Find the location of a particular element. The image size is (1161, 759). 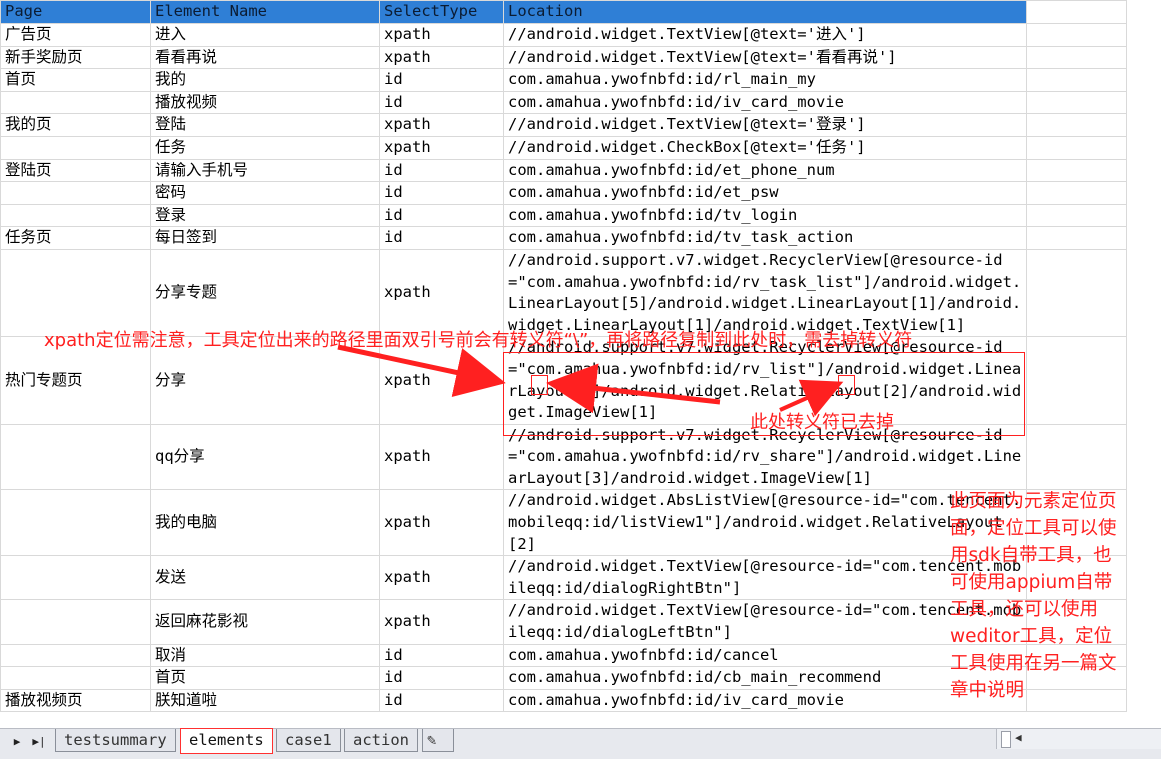

insert-sheet-icon: ✎ is located at coordinates (438, 740).